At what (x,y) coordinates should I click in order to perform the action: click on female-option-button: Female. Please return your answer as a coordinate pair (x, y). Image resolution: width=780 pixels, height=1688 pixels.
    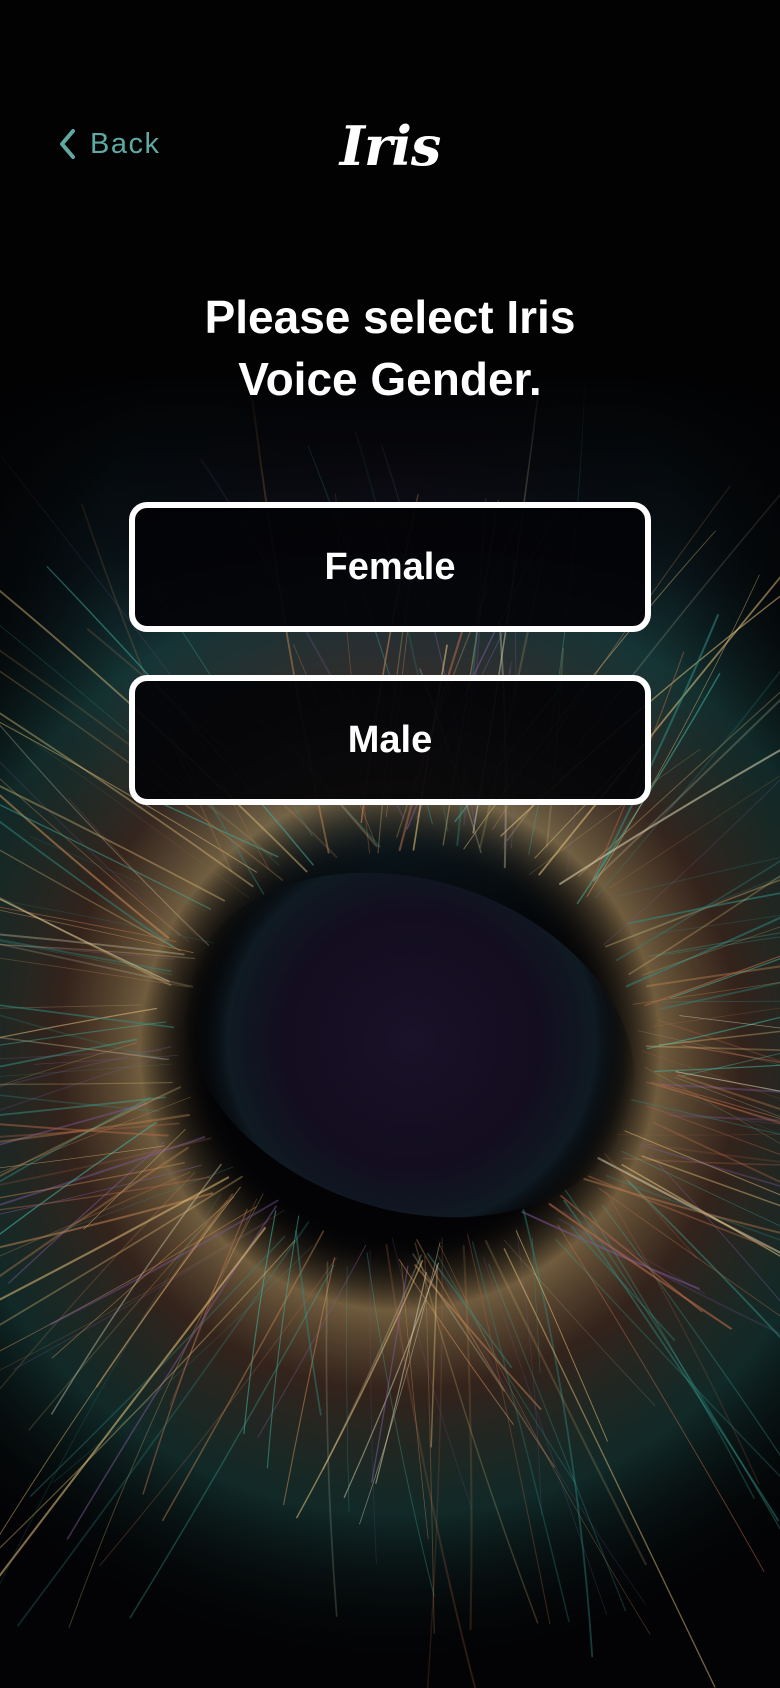
    Looking at the image, I should click on (390, 567).